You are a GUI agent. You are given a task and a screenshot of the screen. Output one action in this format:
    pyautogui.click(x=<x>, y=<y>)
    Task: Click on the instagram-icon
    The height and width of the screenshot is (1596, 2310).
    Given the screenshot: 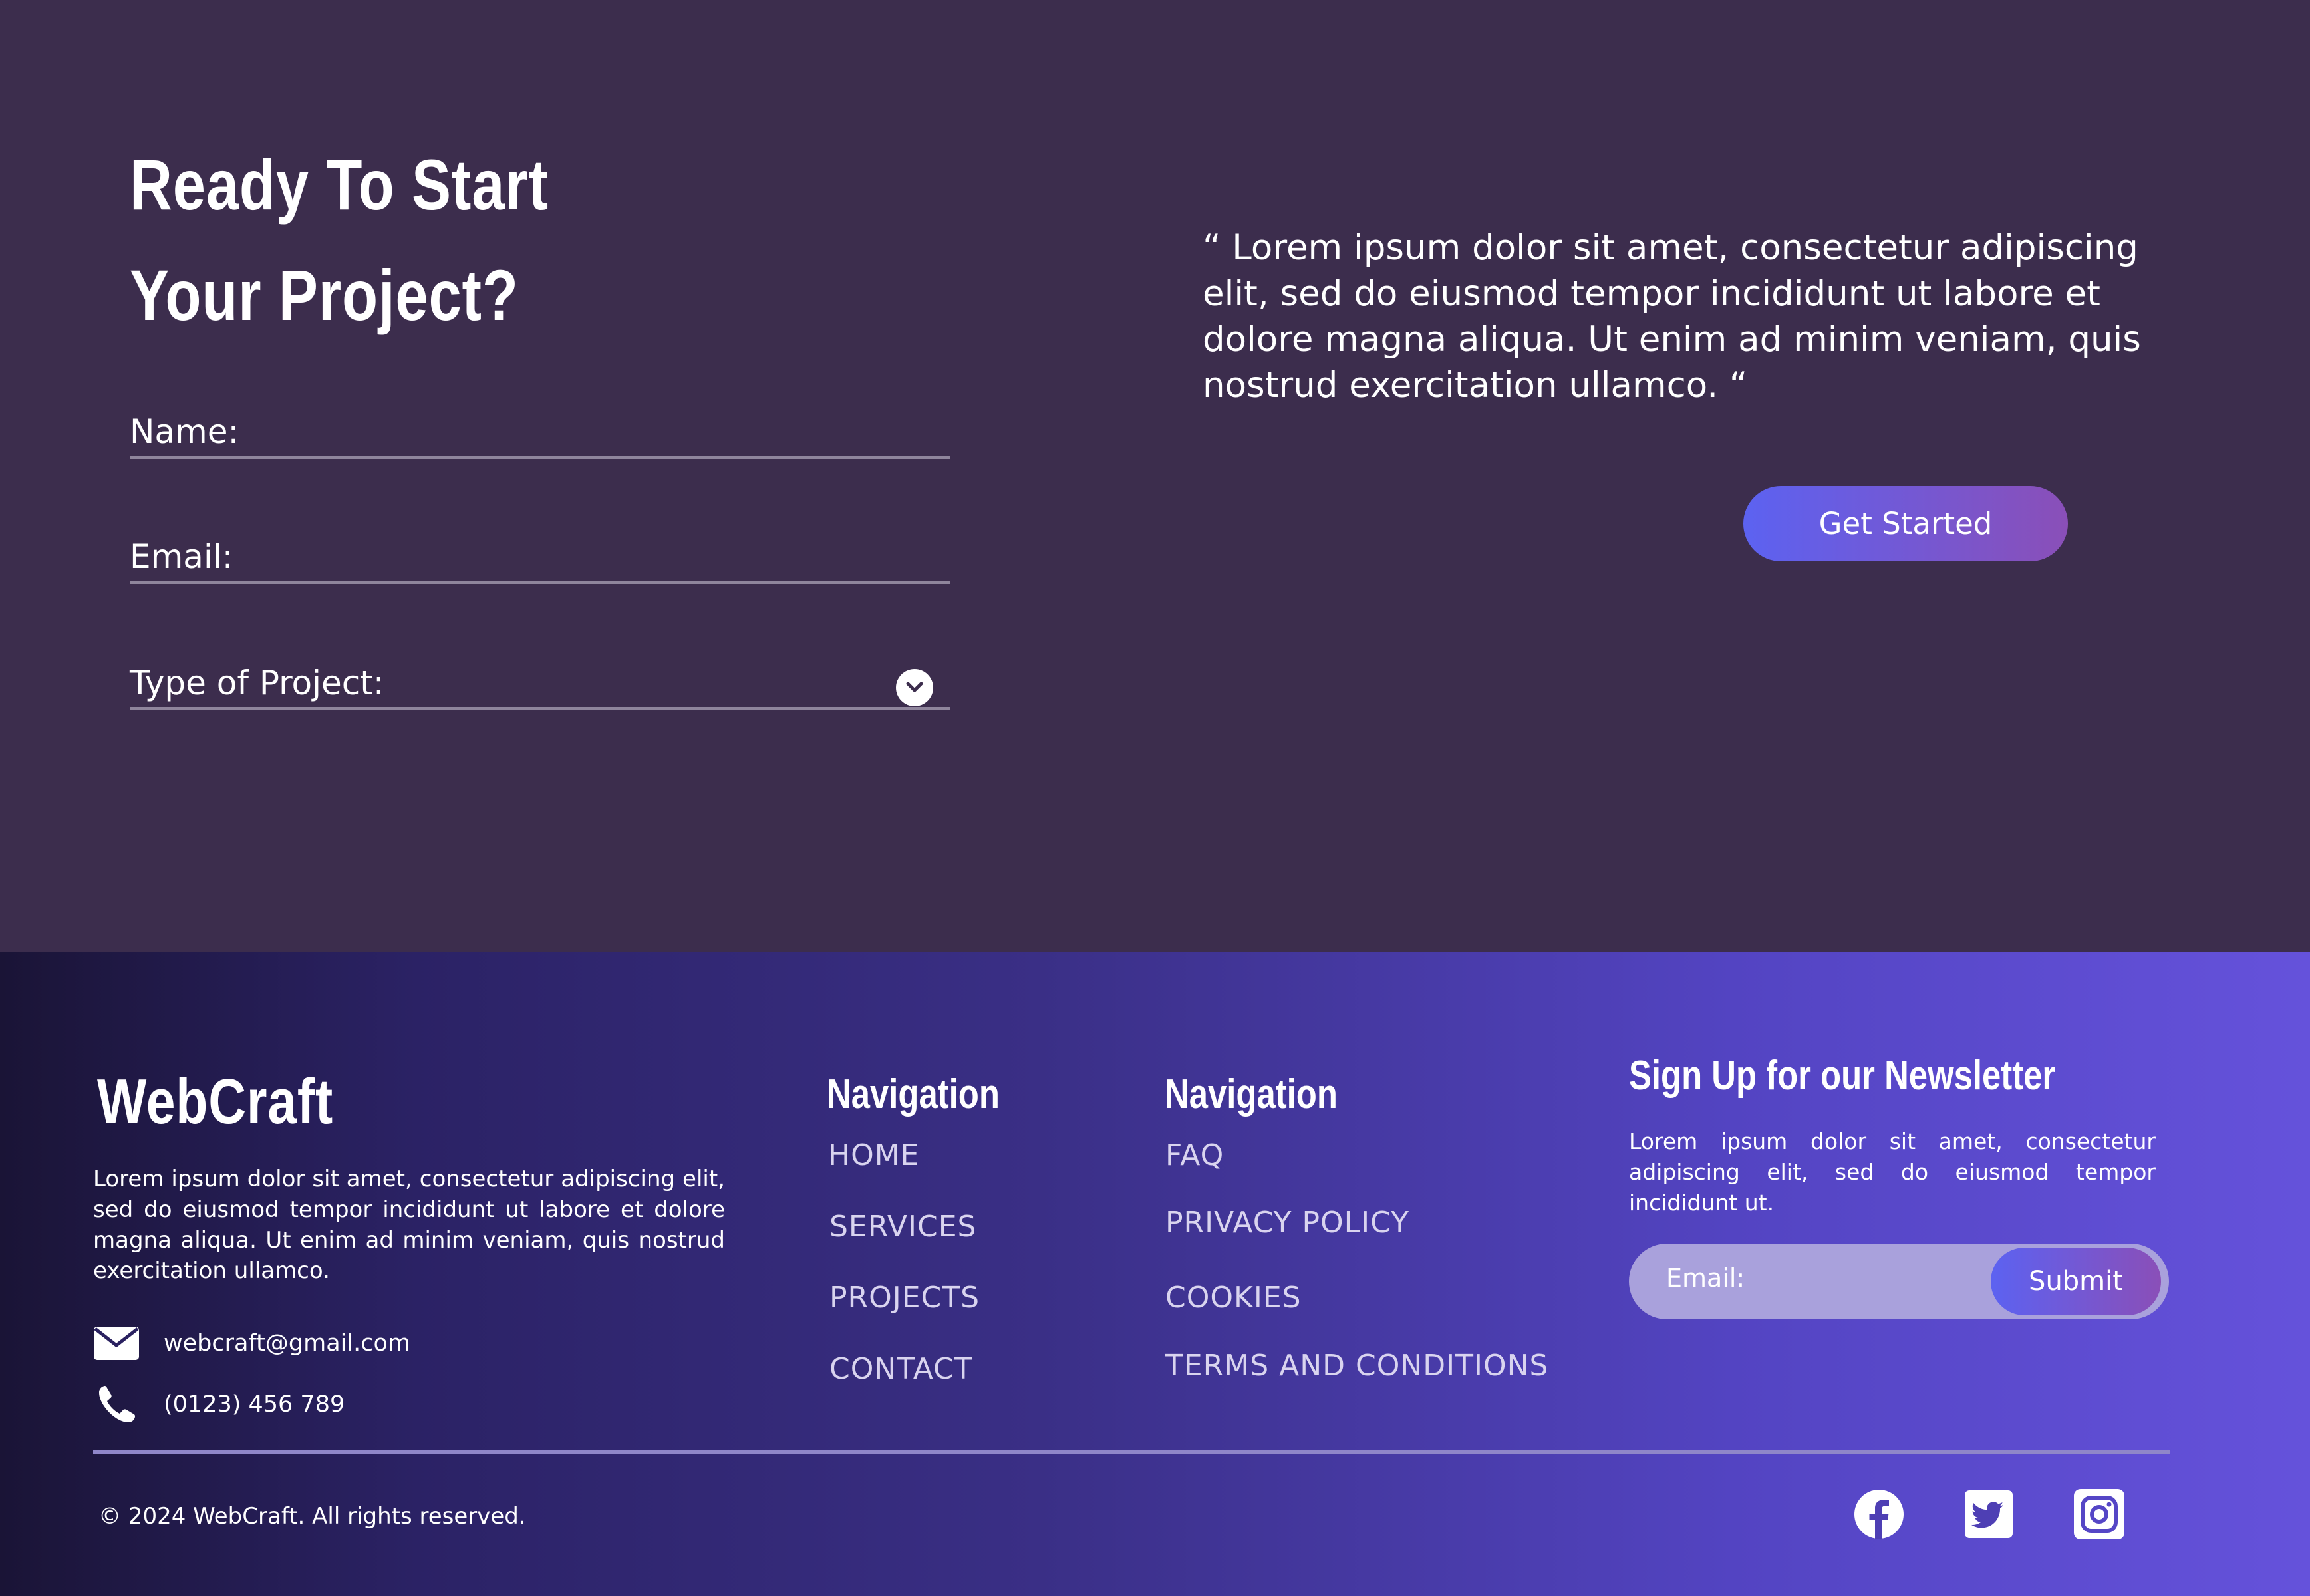 What is the action you would take?
    pyautogui.click(x=2099, y=1514)
    